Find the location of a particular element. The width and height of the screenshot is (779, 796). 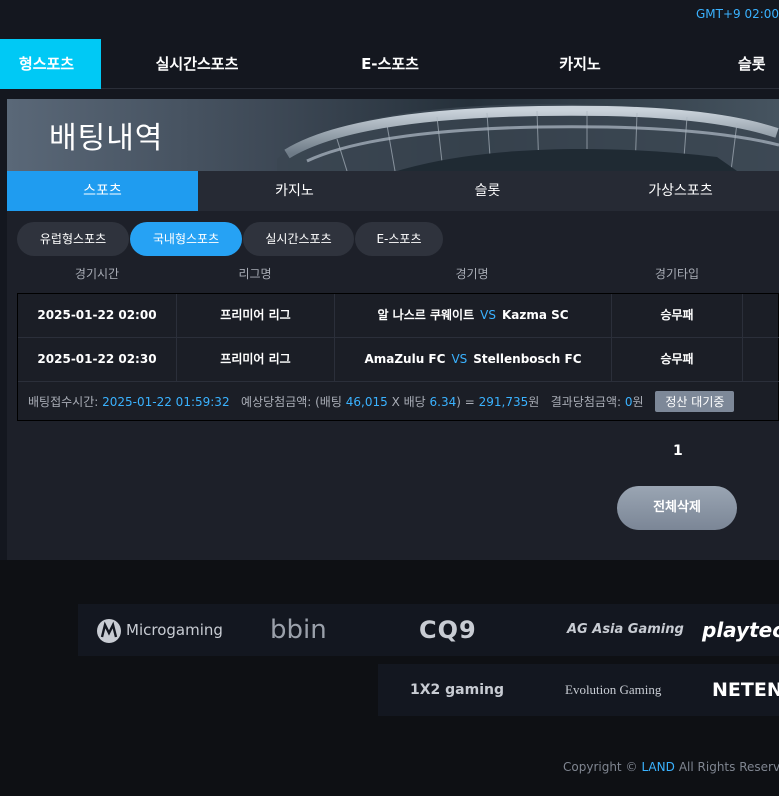

evolution-gaming-logo: Evolution Gaming is located at coordinates (613, 689).